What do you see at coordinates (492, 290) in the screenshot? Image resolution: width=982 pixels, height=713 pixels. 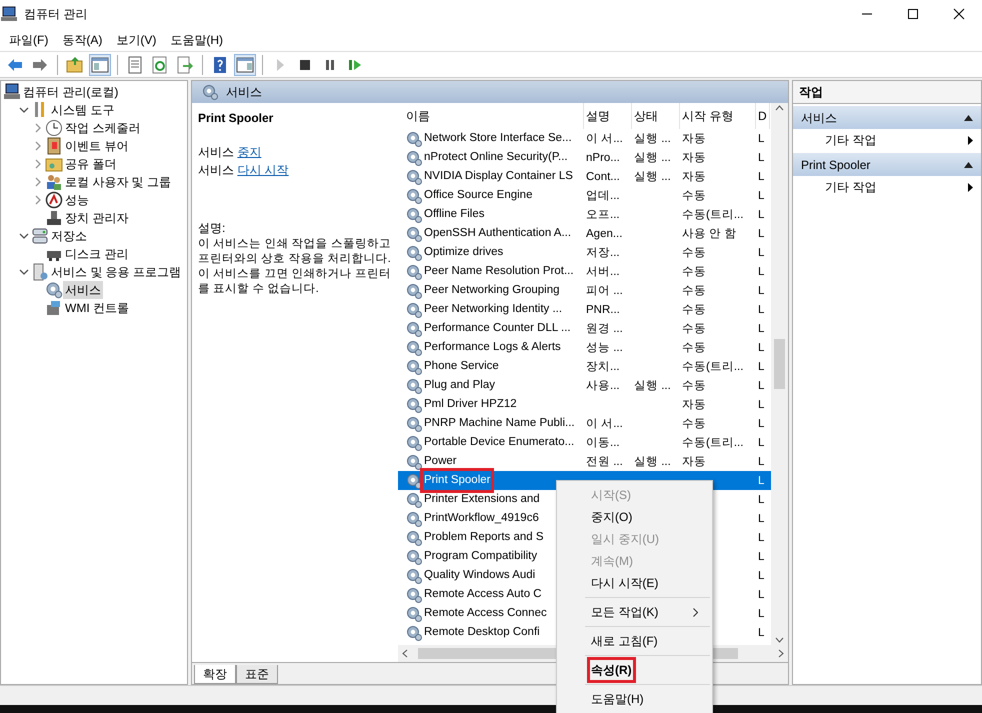 I see `service-name: Peer Networking Grouping` at bounding box center [492, 290].